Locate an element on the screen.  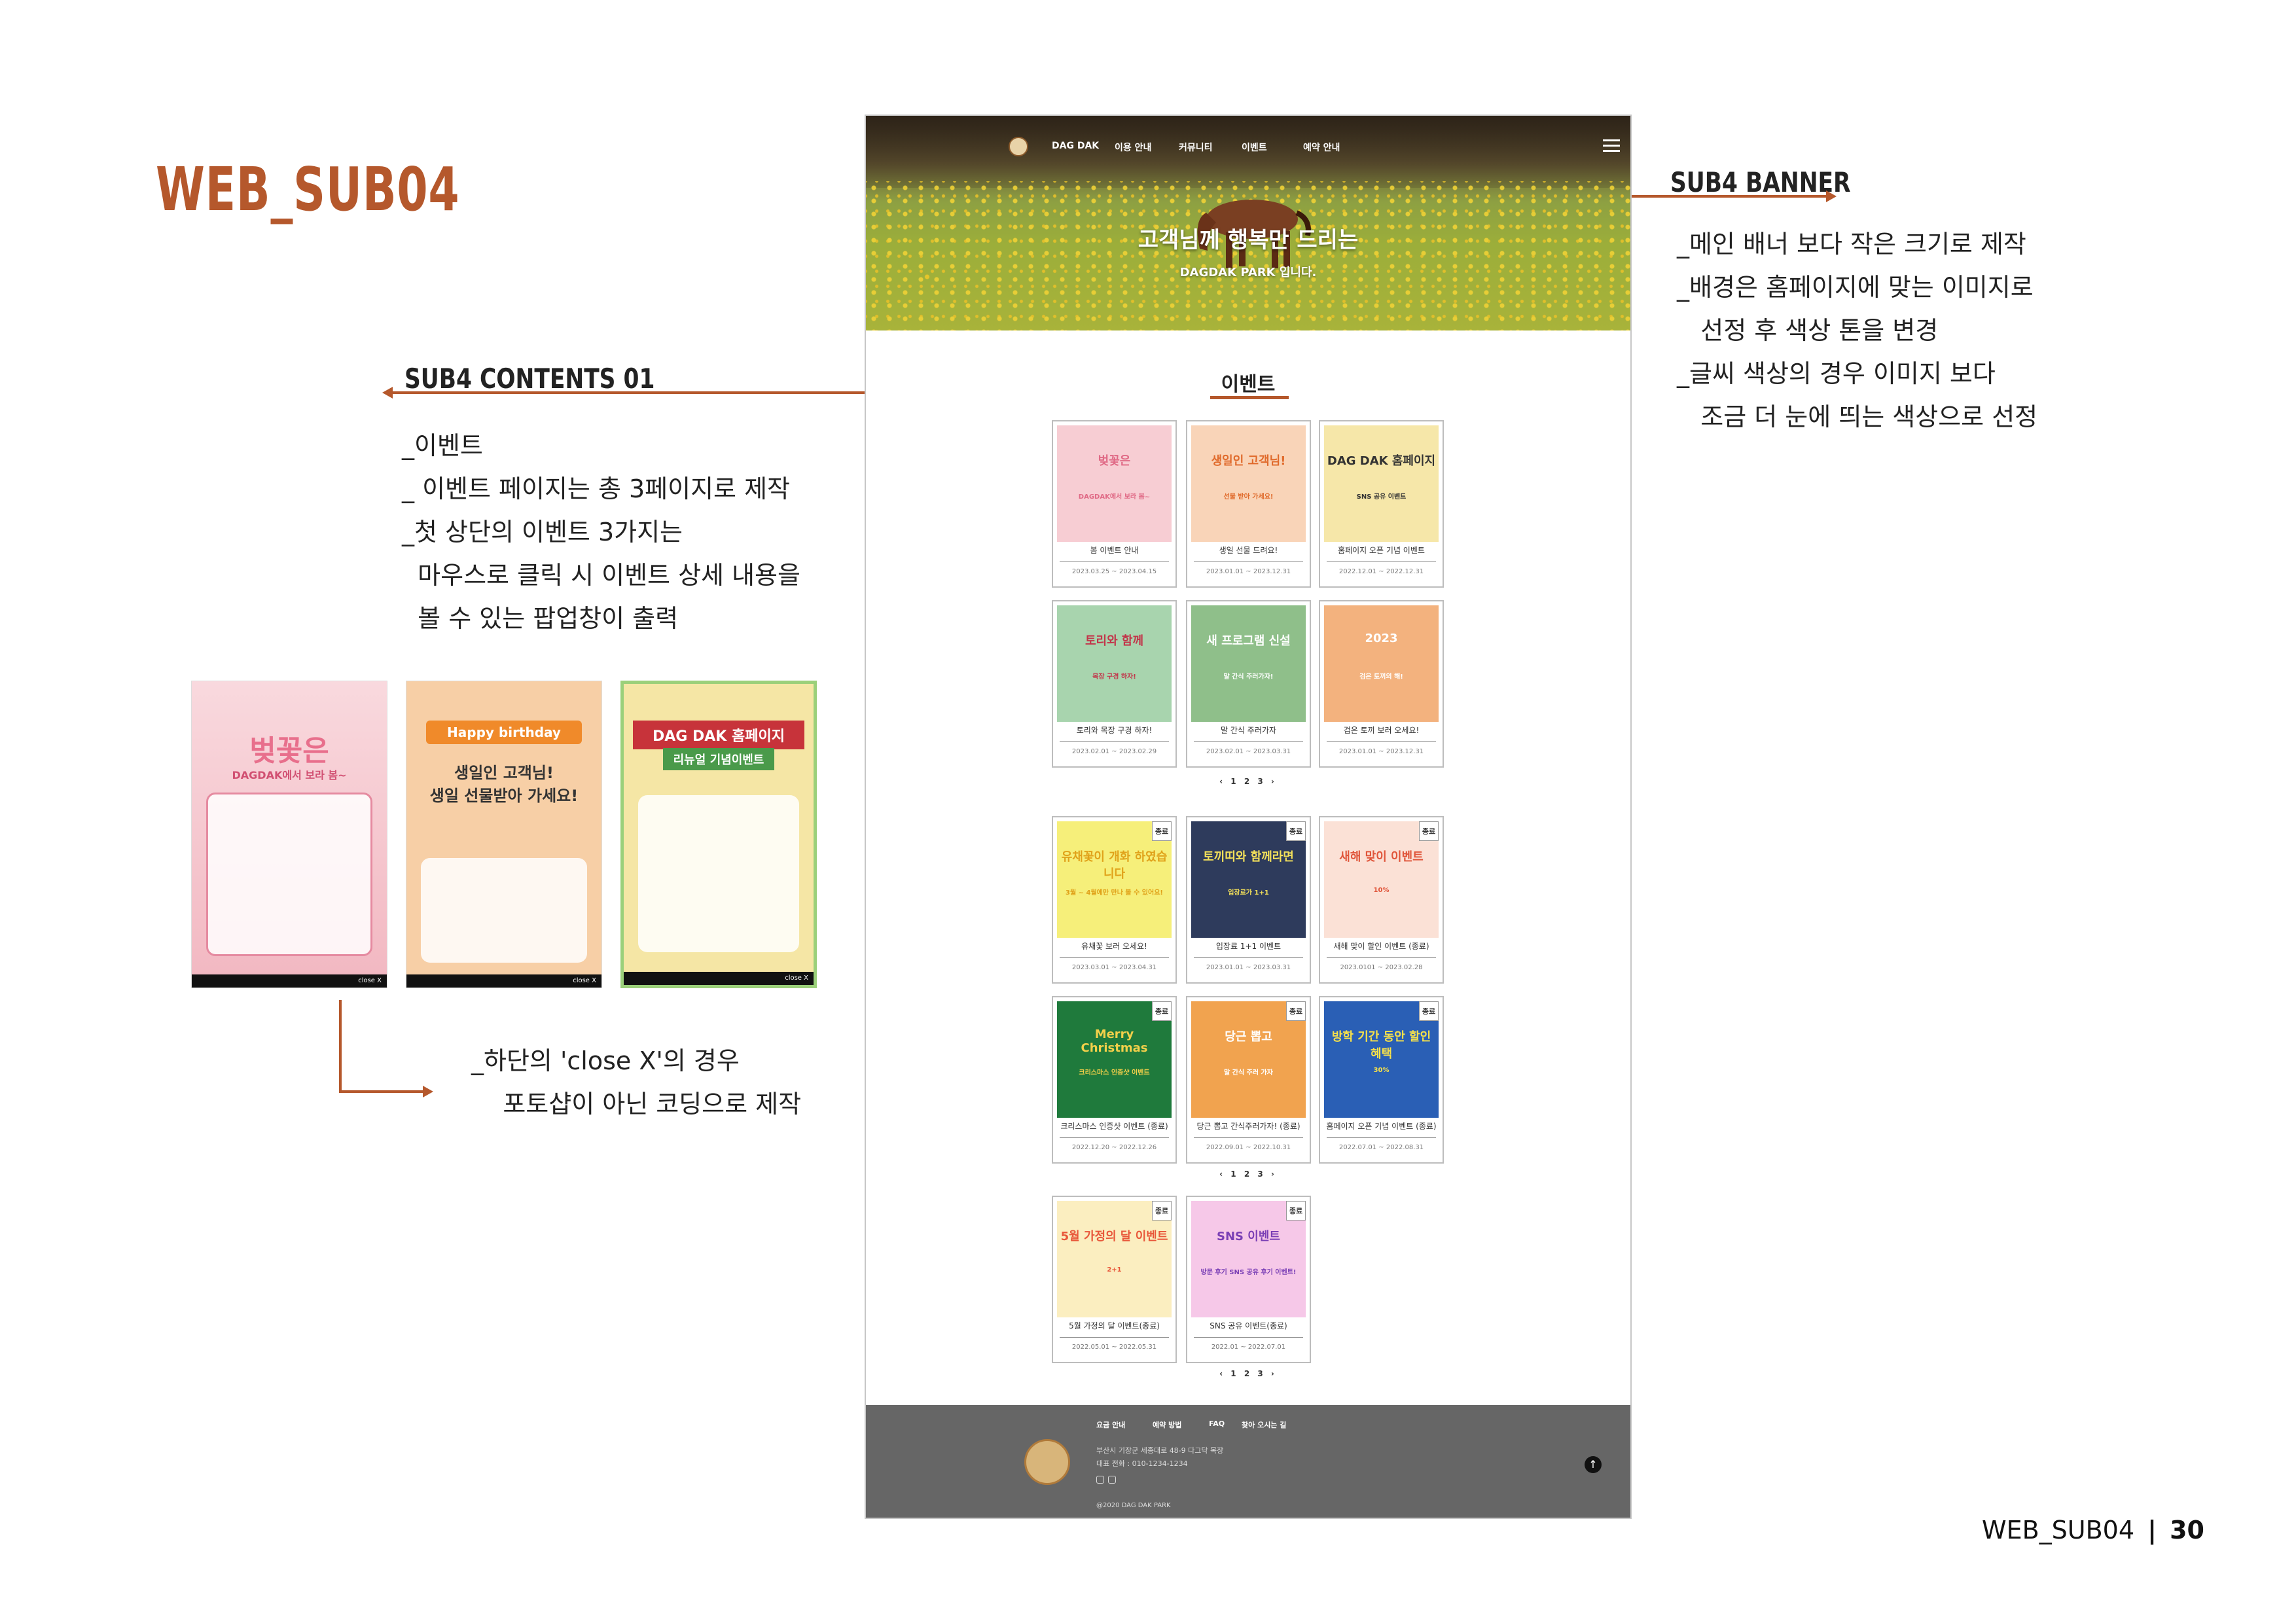
event-card-image: 토리와 함께 목장 구경 하자! is located at coordinates (1114, 663).